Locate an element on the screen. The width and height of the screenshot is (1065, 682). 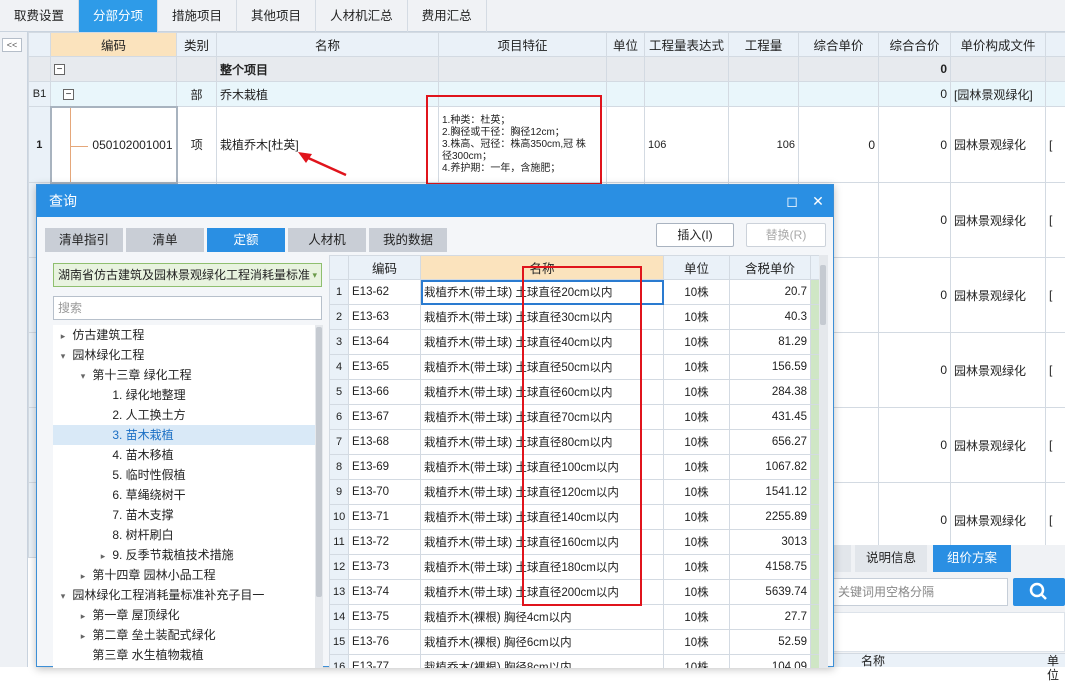
col-header-qty-expr: 工程量表达式 is located at coordinates (687, 45).